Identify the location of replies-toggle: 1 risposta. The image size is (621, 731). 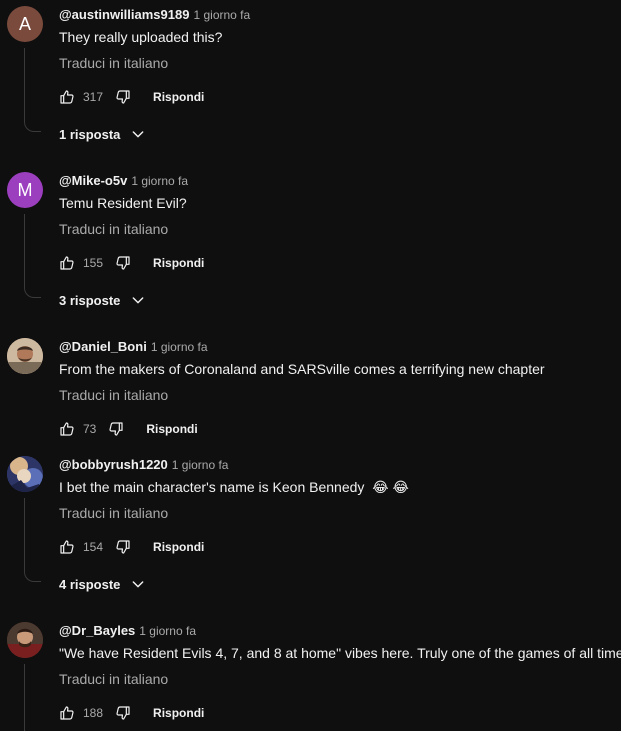
(102, 134).